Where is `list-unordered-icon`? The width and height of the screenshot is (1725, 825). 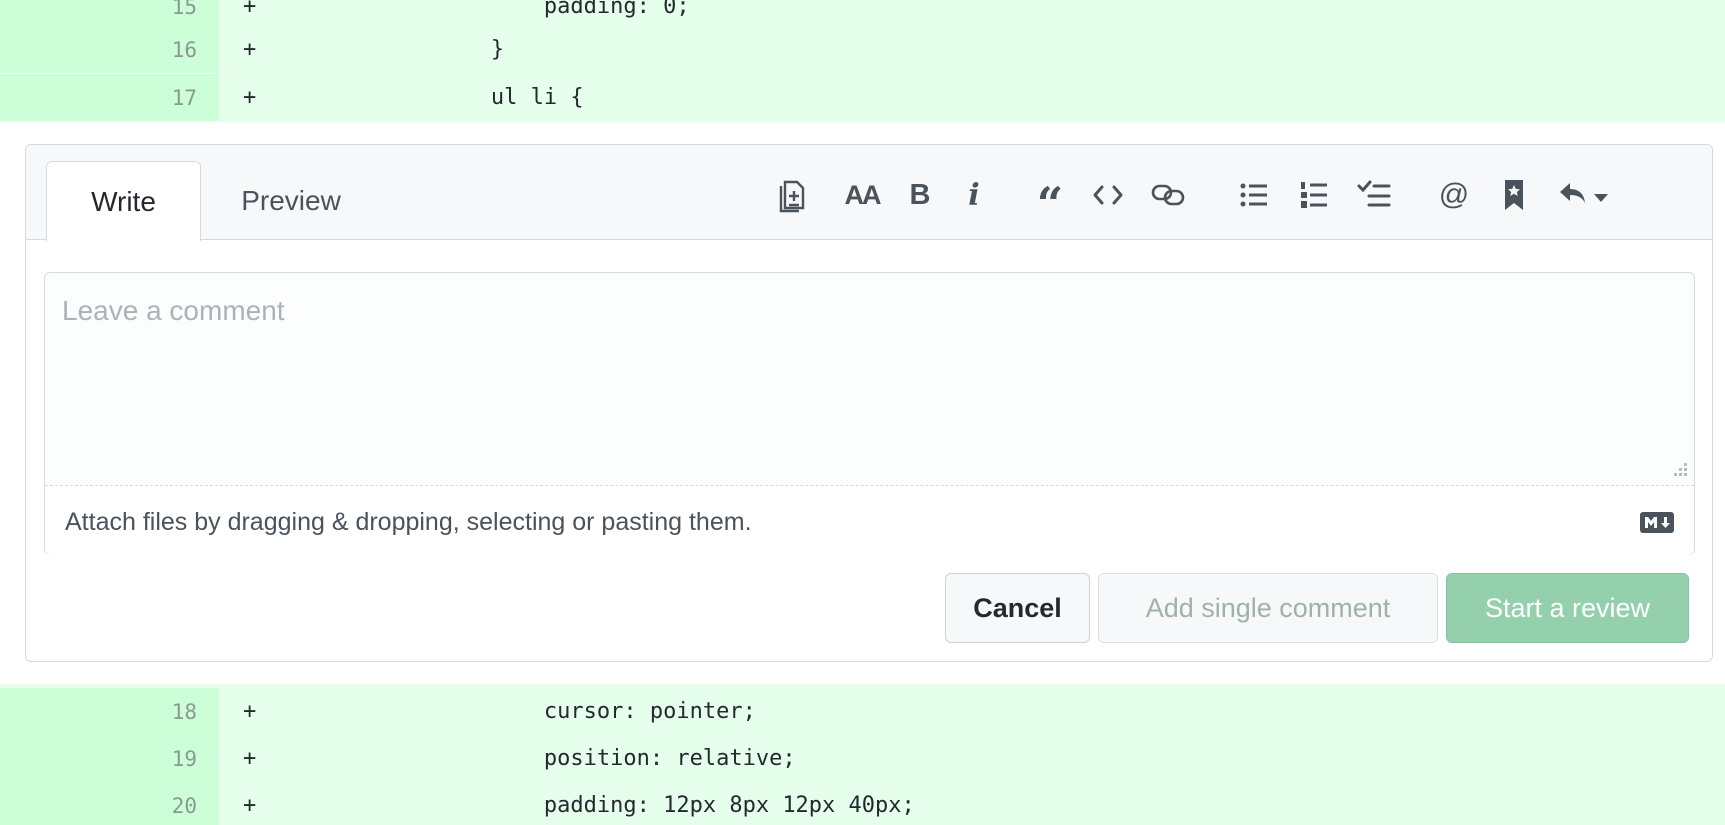
list-unordered-icon is located at coordinates (1254, 195).